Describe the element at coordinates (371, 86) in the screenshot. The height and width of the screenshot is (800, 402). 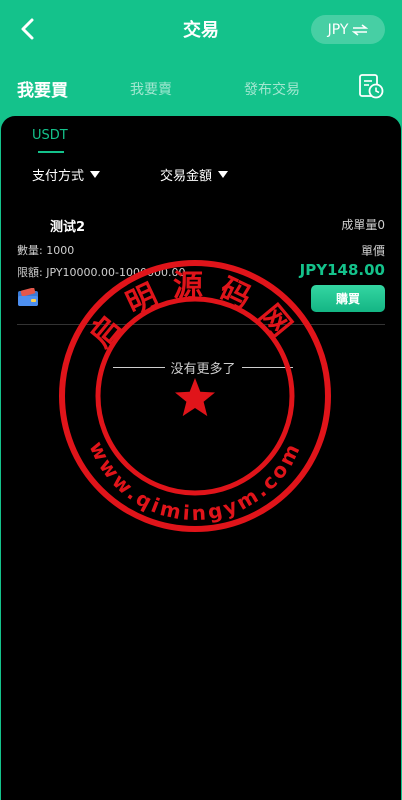
I see `order-history-icon` at that location.